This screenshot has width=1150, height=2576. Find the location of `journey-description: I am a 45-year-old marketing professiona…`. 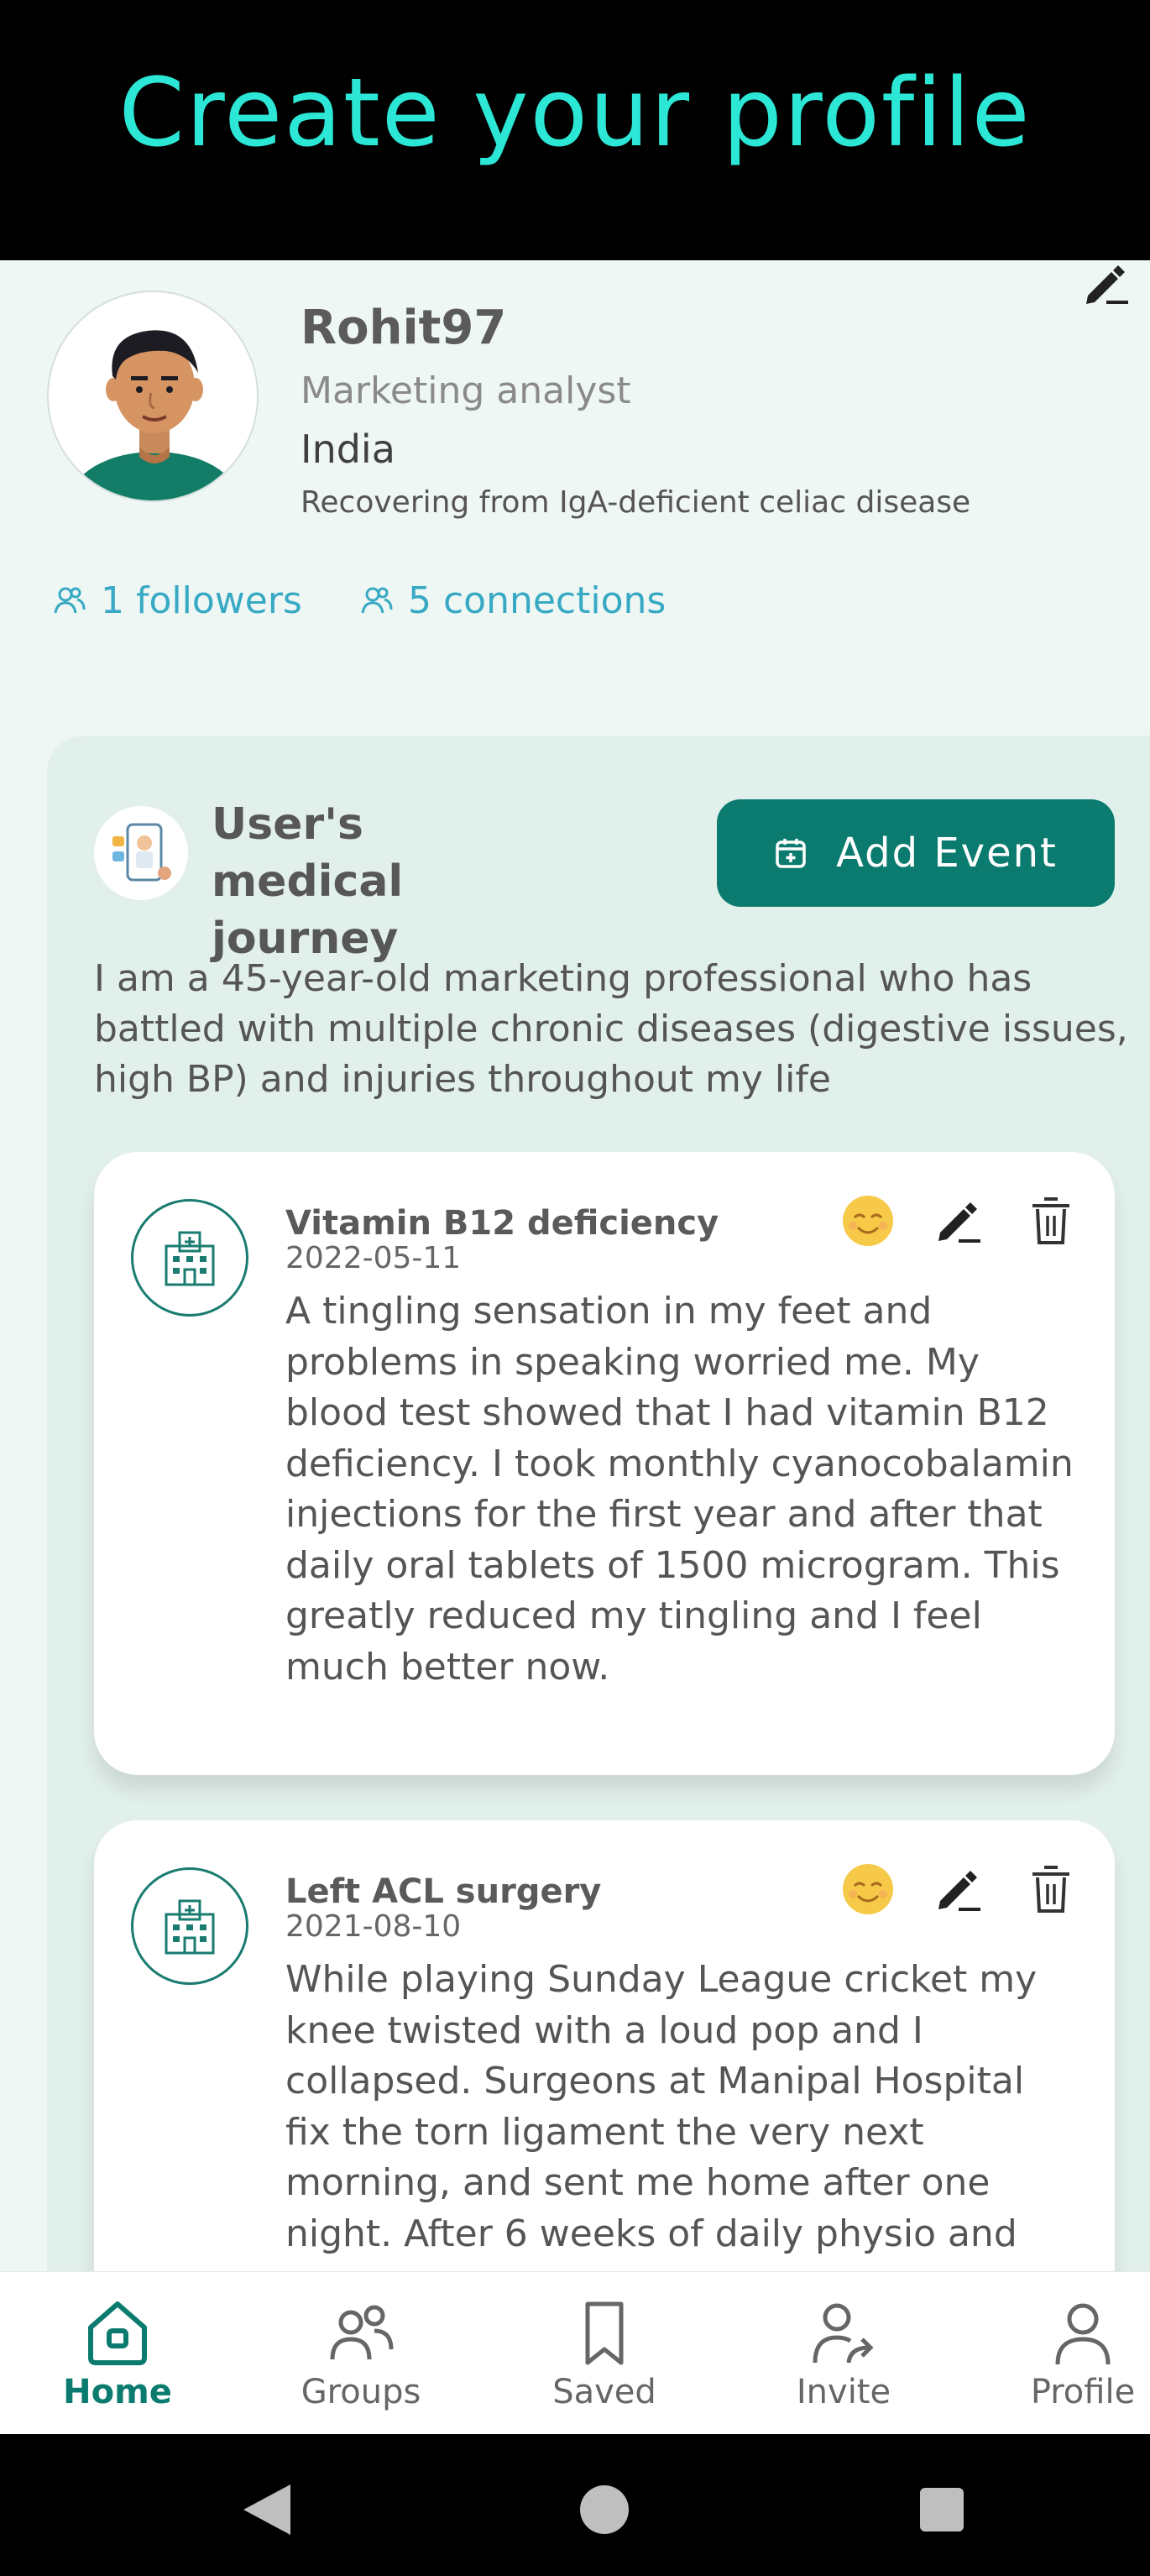

journey-description: I am a 45-year-old marketing professiona… is located at coordinates (611, 1029).